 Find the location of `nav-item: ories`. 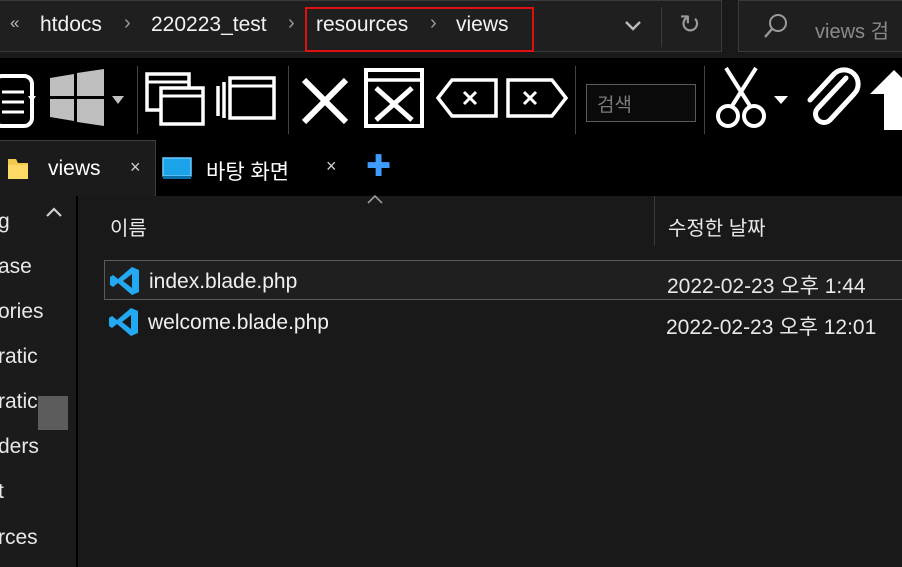

nav-item: ories is located at coordinates (22, 312).